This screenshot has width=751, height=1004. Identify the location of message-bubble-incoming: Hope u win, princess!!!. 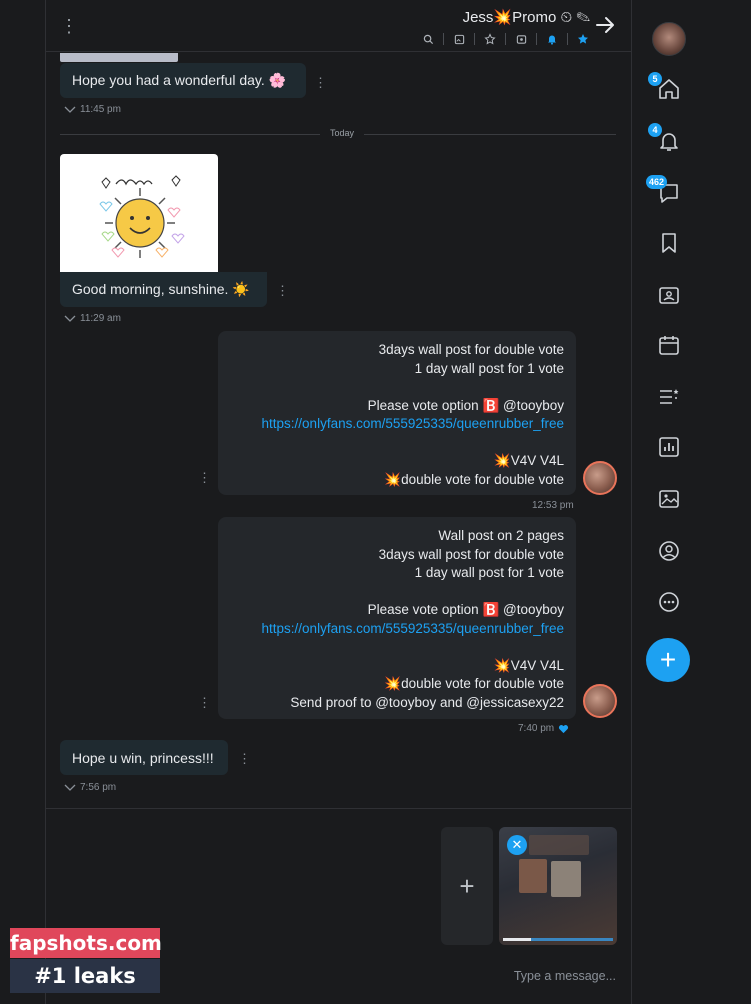
(144, 757).